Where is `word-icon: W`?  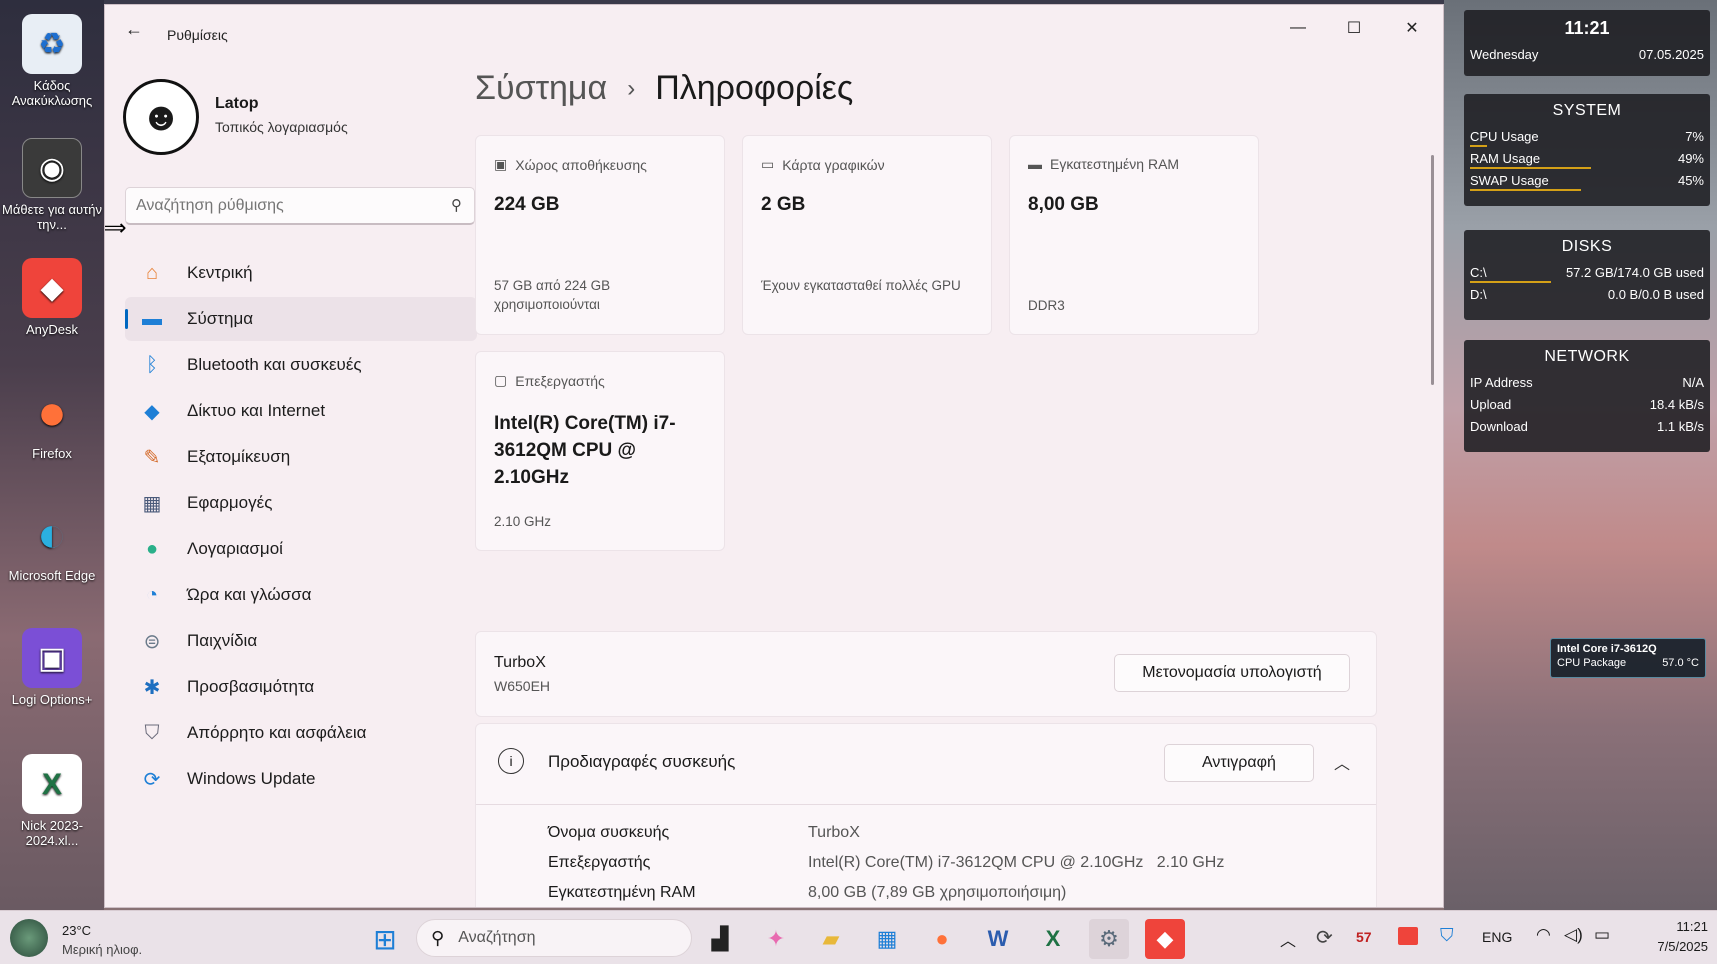 word-icon: W is located at coordinates (998, 939).